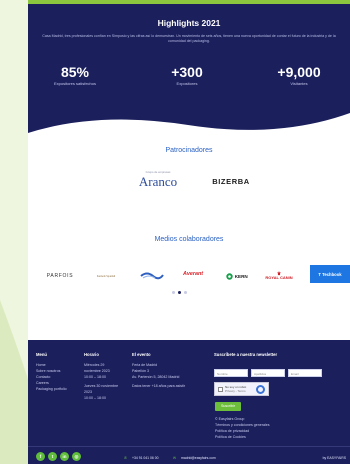 Image resolution: width=350 pixels, height=464 pixels. What do you see at coordinates (41, 354) in the screenshot?
I see `footer-menu-heading: Menú` at bounding box center [41, 354].